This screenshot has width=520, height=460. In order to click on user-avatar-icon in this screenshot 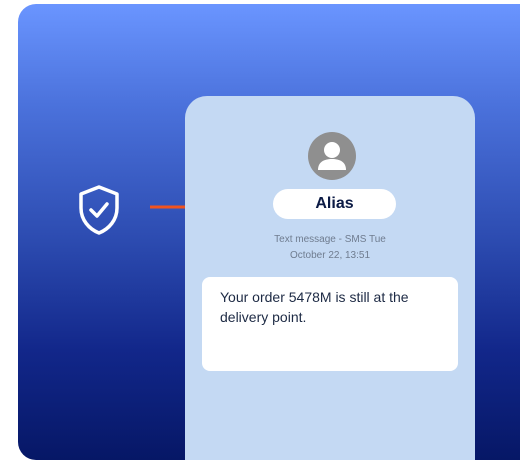, I will do `click(332, 156)`.